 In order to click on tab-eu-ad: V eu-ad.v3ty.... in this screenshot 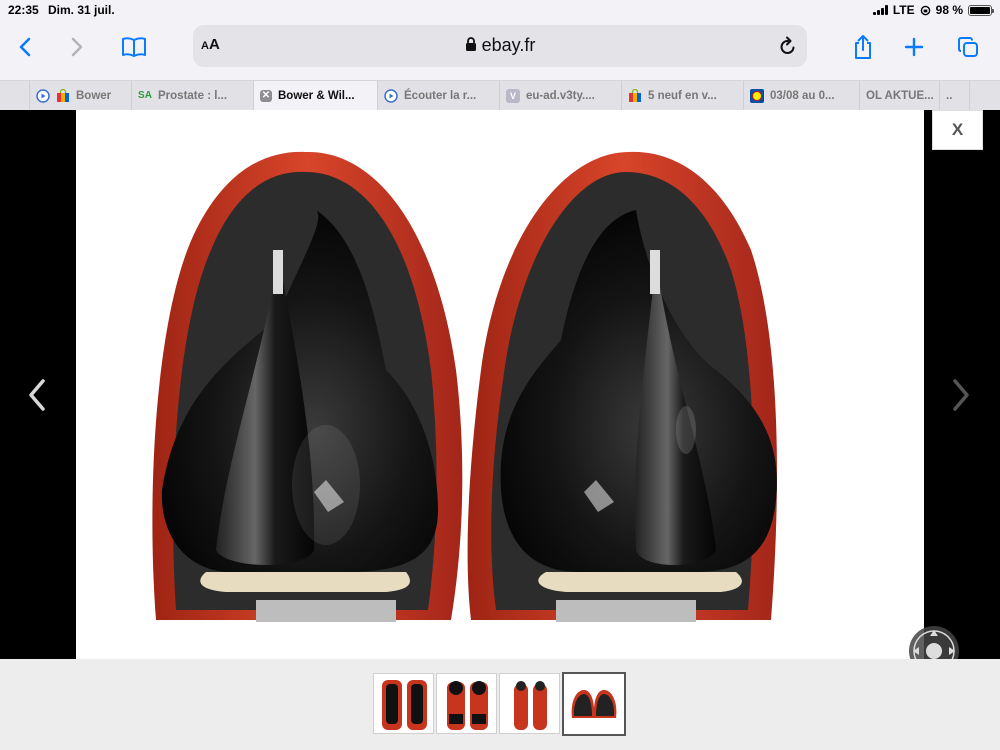, I will do `click(561, 95)`.